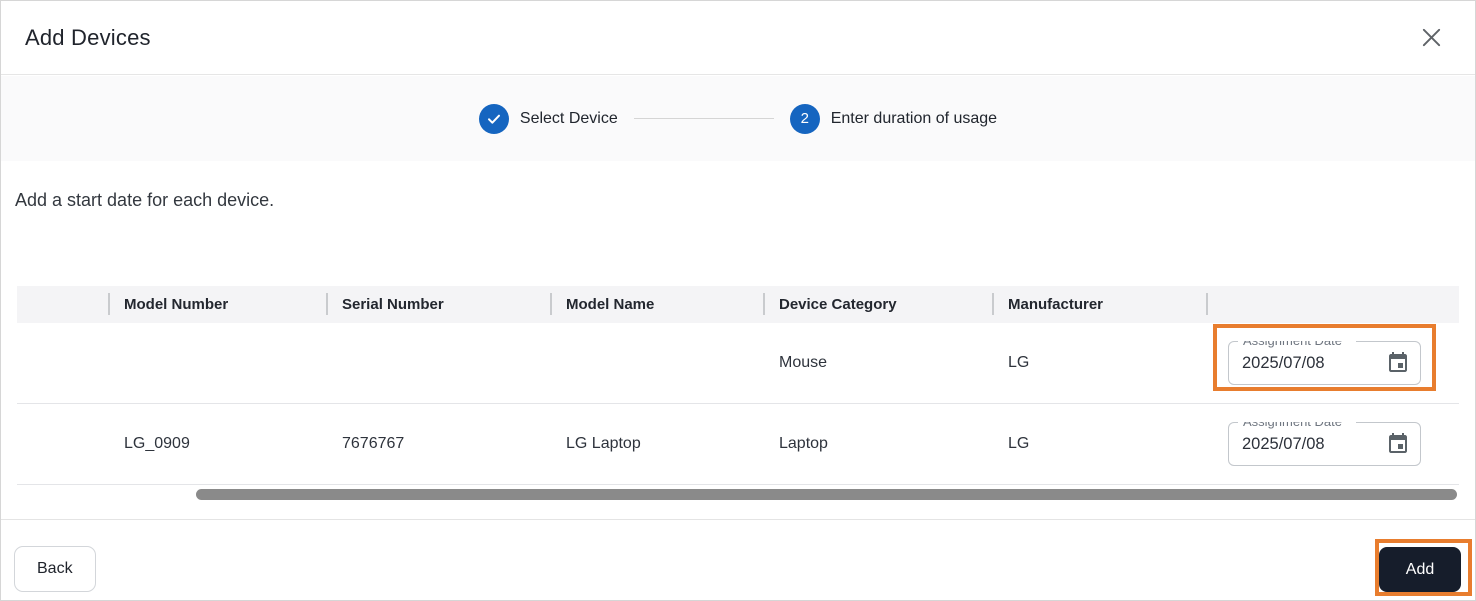  I want to click on check-icon, so click(494, 119).